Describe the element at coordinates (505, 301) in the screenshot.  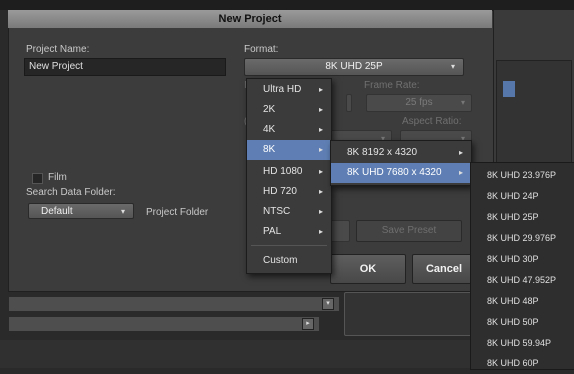
I see `menu-item-uhd-48p: 8K UHD 48P` at that location.